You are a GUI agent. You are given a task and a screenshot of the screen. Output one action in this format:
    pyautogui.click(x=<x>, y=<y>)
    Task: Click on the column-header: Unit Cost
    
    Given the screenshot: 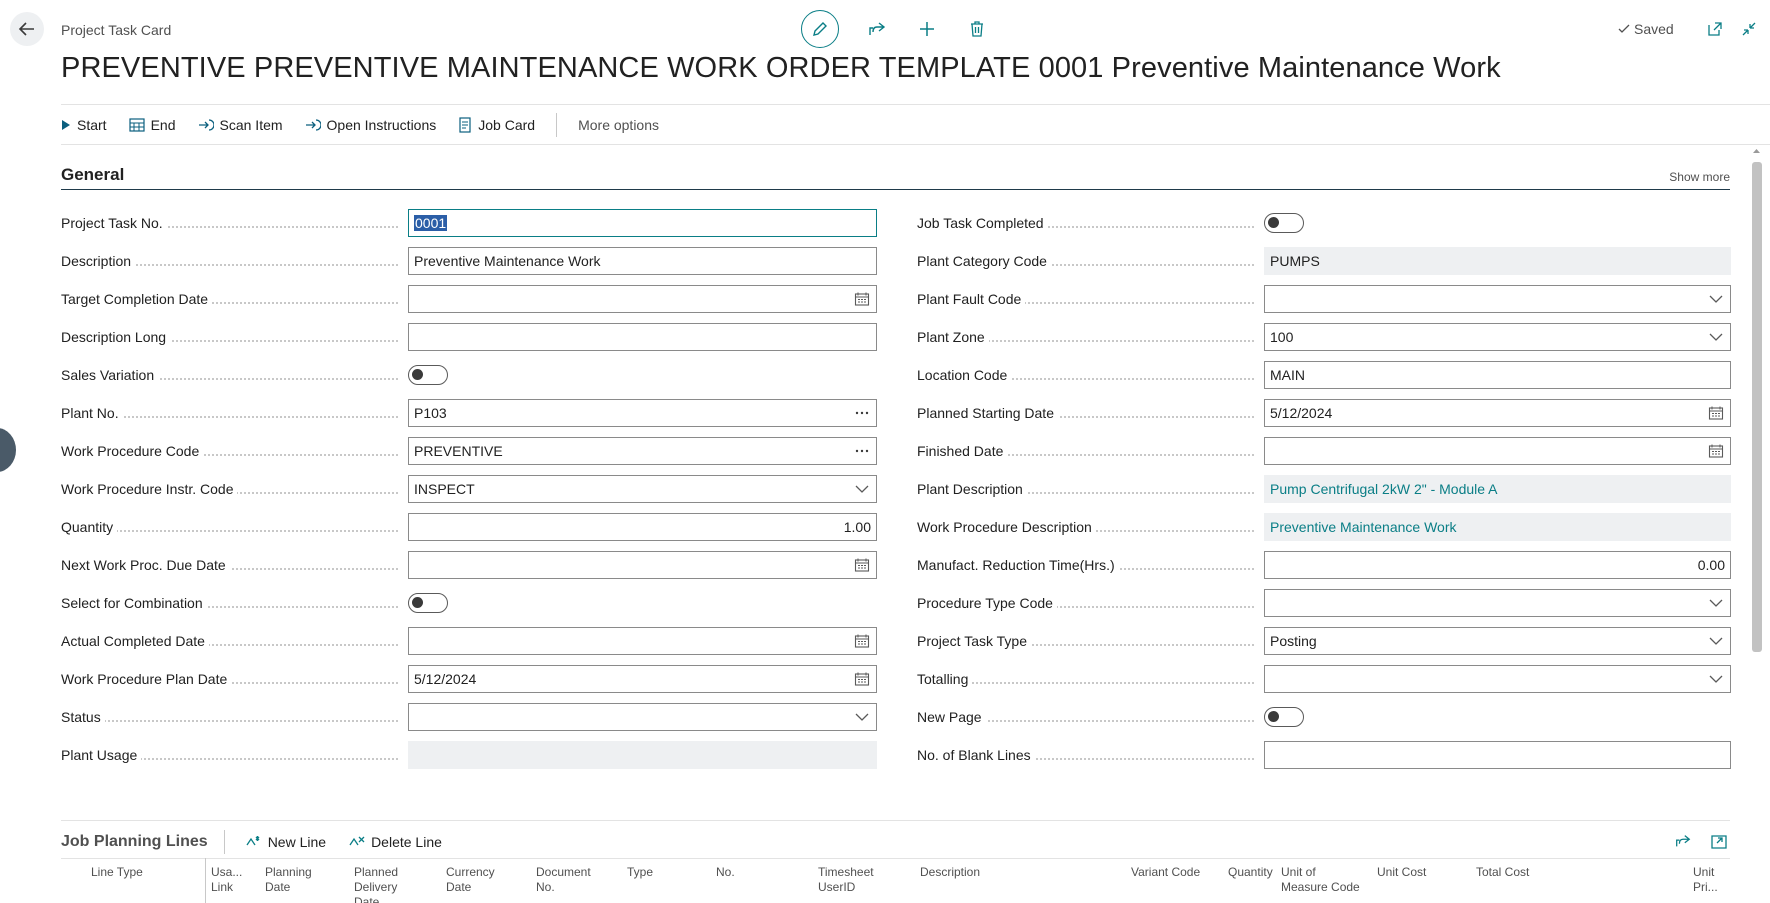 What is the action you would take?
    pyautogui.click(x=1401, y=872)
    